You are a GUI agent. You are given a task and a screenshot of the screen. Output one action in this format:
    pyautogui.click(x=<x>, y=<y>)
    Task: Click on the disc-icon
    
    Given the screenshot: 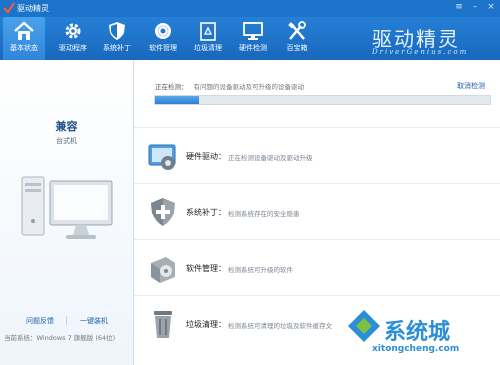 What is the action you would take?
    pyautogui.click(x=163, y=31)
    